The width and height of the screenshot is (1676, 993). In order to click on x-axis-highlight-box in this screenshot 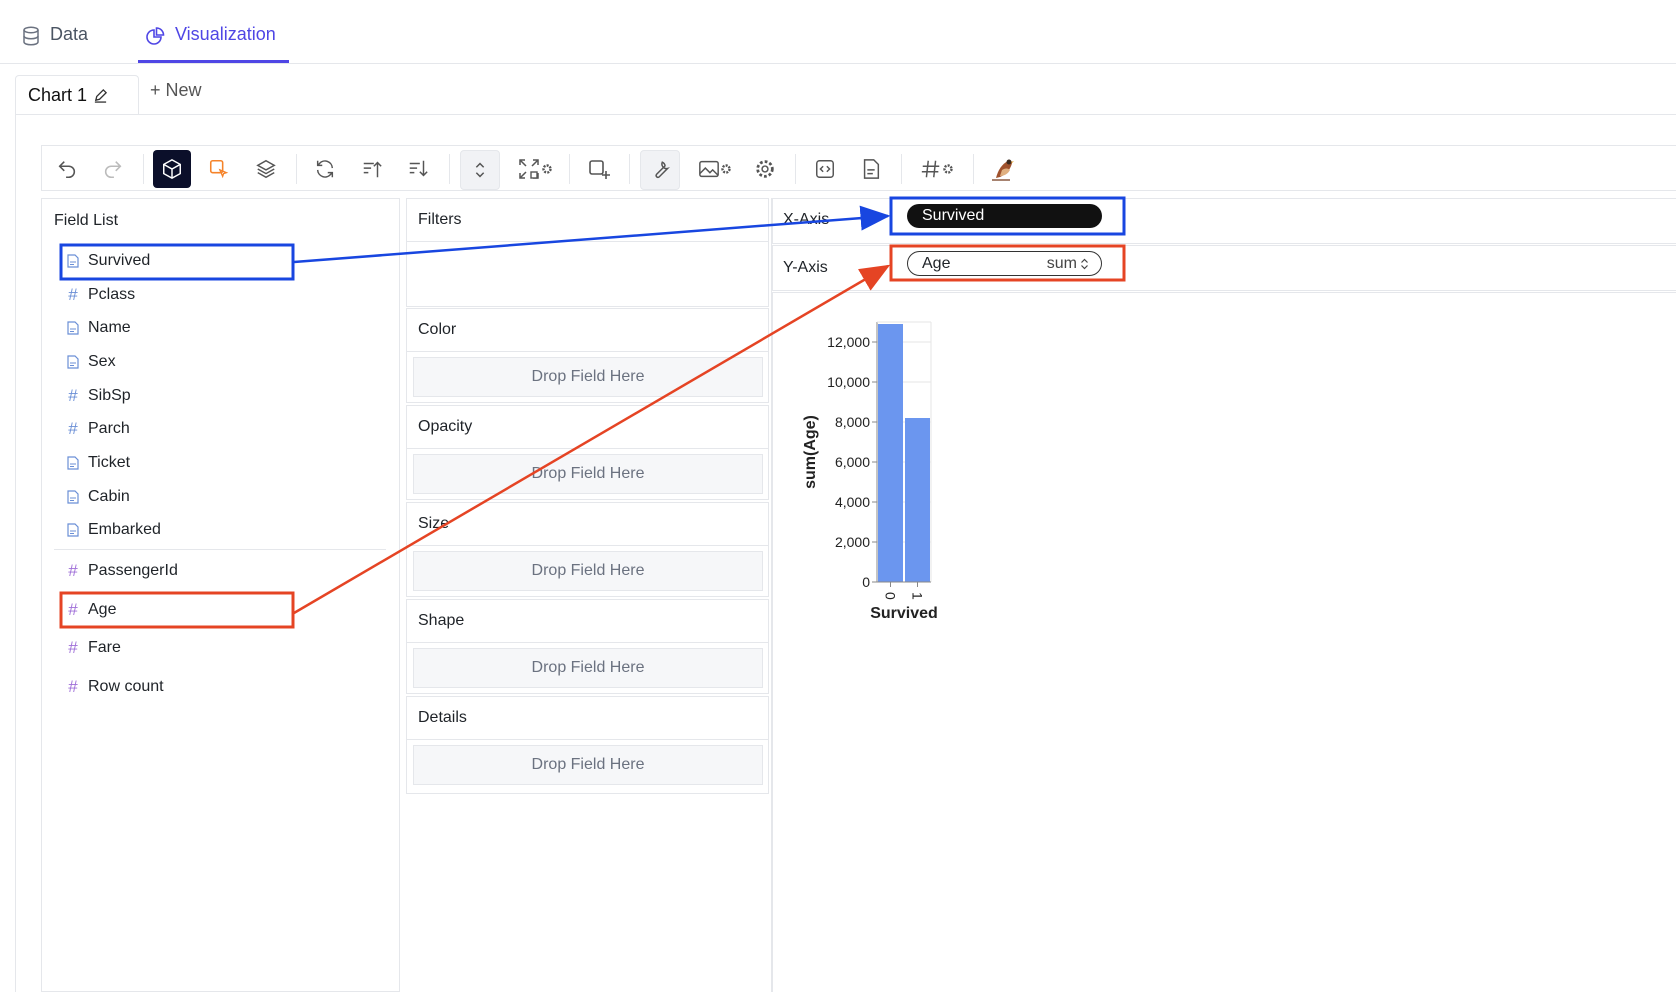, I will do `click(1007, 216)`.